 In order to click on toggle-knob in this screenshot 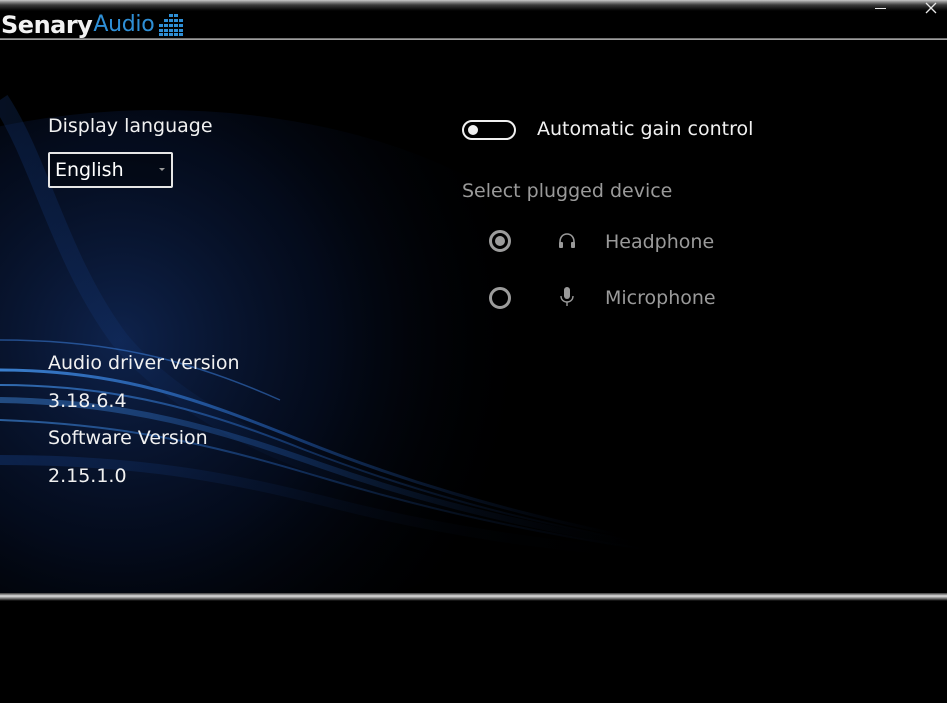, I will do `click(473, 130)`.